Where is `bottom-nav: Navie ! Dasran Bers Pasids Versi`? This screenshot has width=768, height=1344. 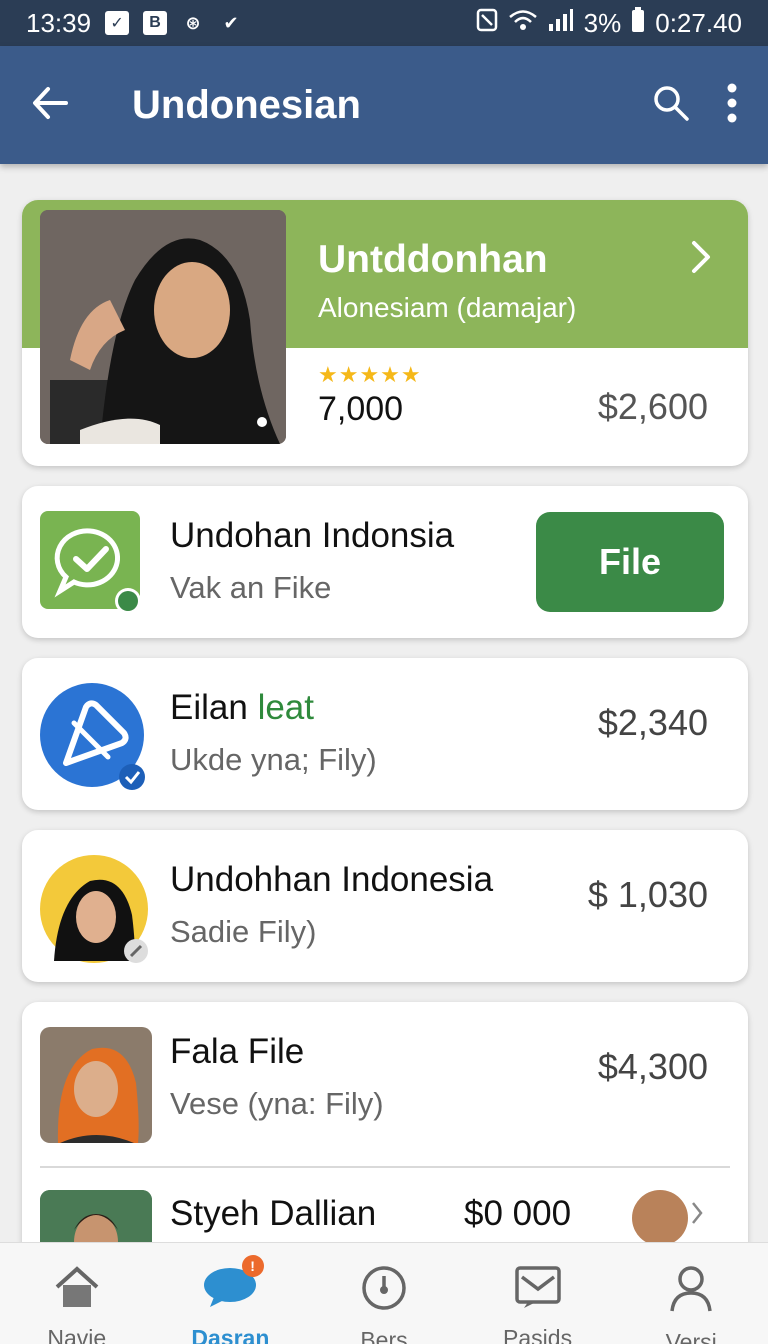 bottom-nav: Navie ! Dasran Bers Pasids Versi is located at coordinates (384, 1293).